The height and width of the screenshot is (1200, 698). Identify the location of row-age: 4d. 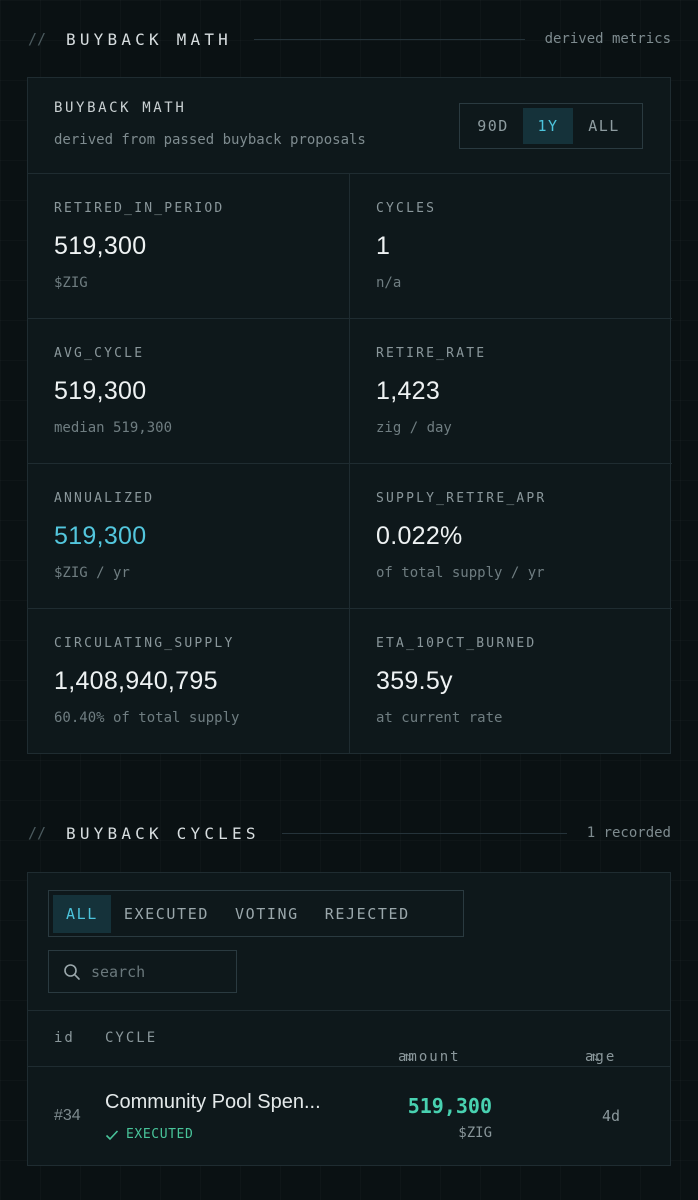
(611, 1116).